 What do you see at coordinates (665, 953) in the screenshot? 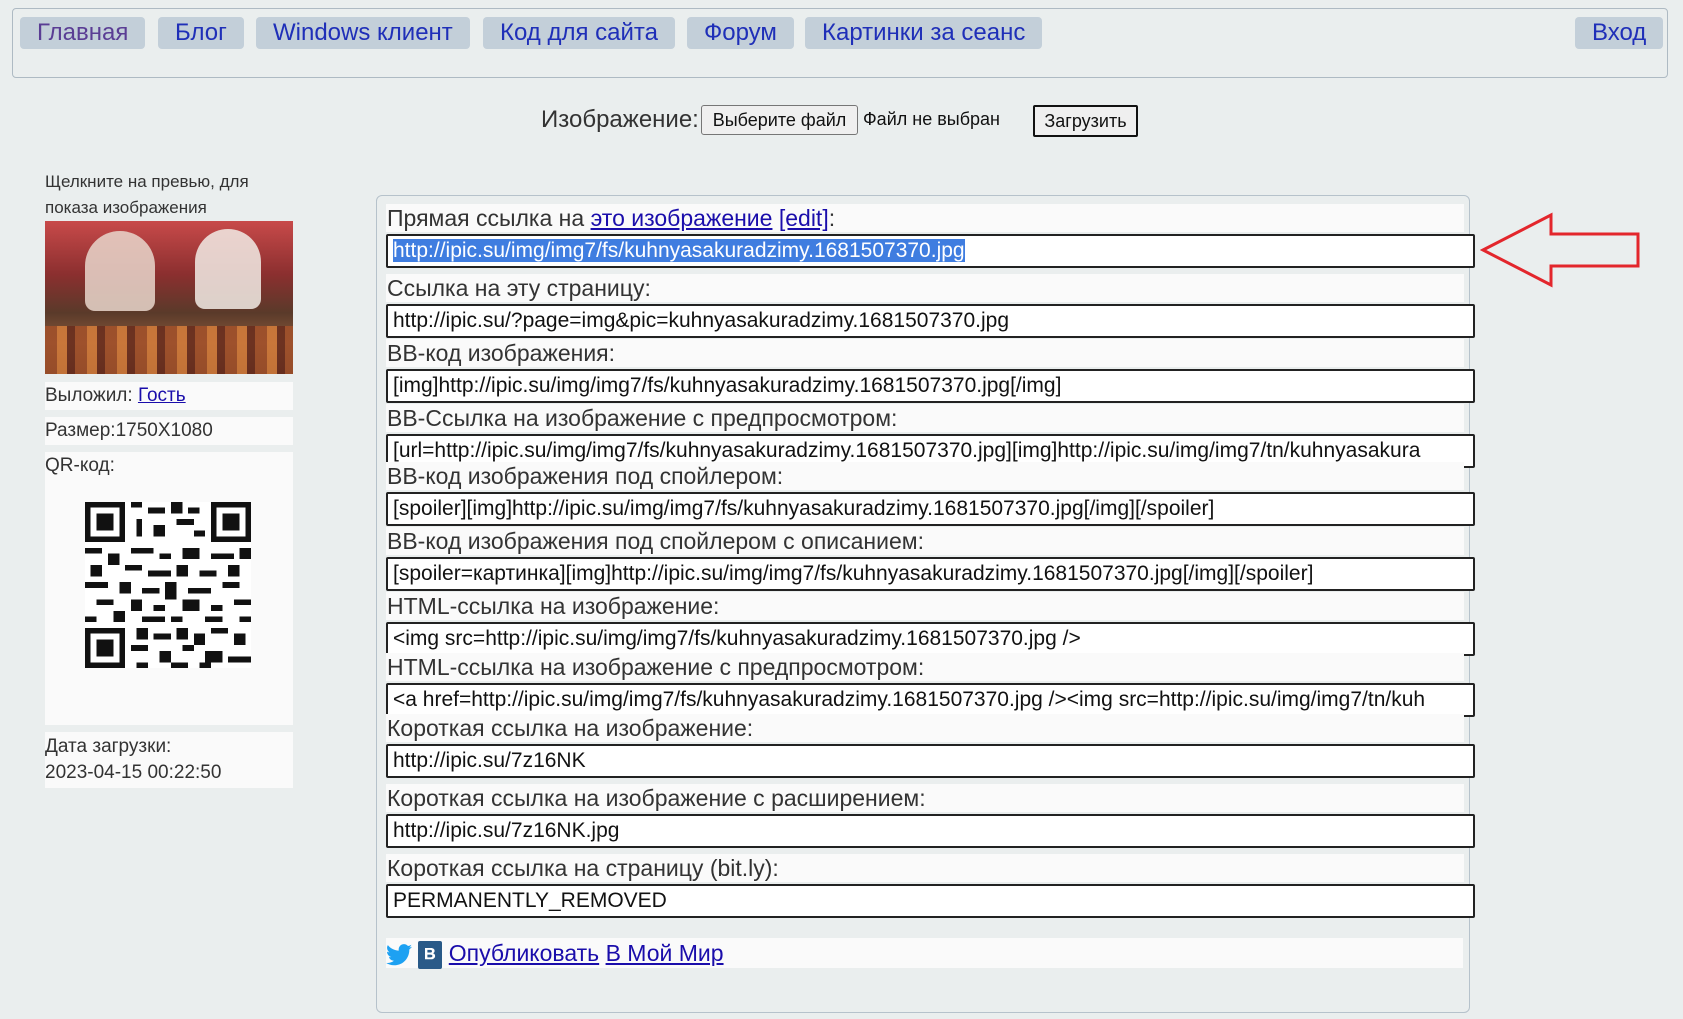
I see `mymir-link: В Мой Мир` at bounding box center [665, 953].